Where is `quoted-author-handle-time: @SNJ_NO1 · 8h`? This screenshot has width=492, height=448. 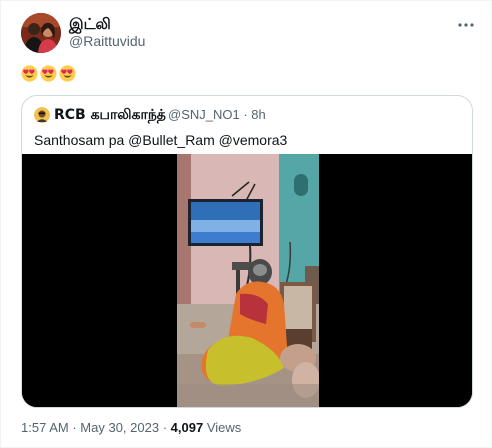 quoted-author-handle-time: @SNJ_NO1 · 8h is located at coordinates (217, 115).